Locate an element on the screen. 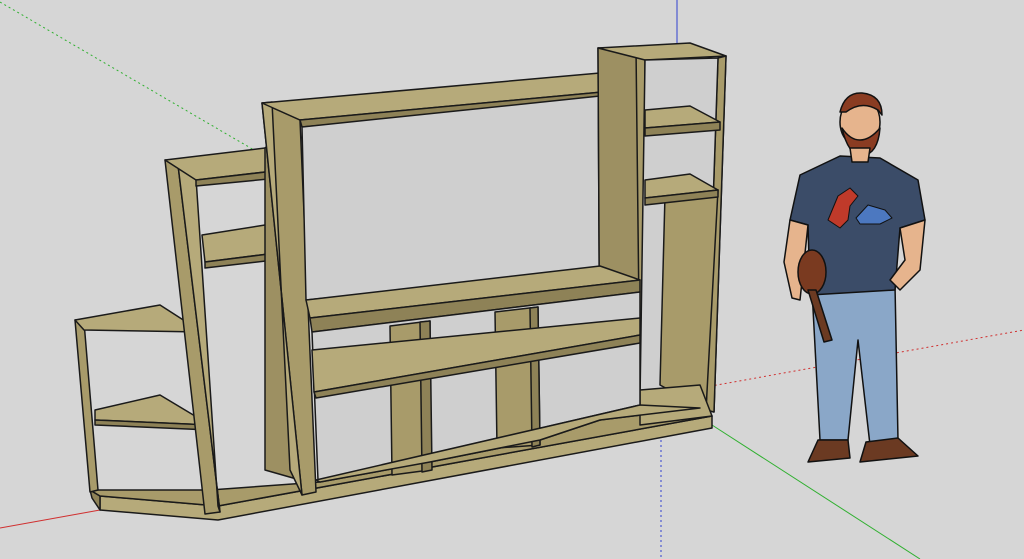 This screenshot has height=559, width=1024. scale-figure is located at coordinates (854, 277).